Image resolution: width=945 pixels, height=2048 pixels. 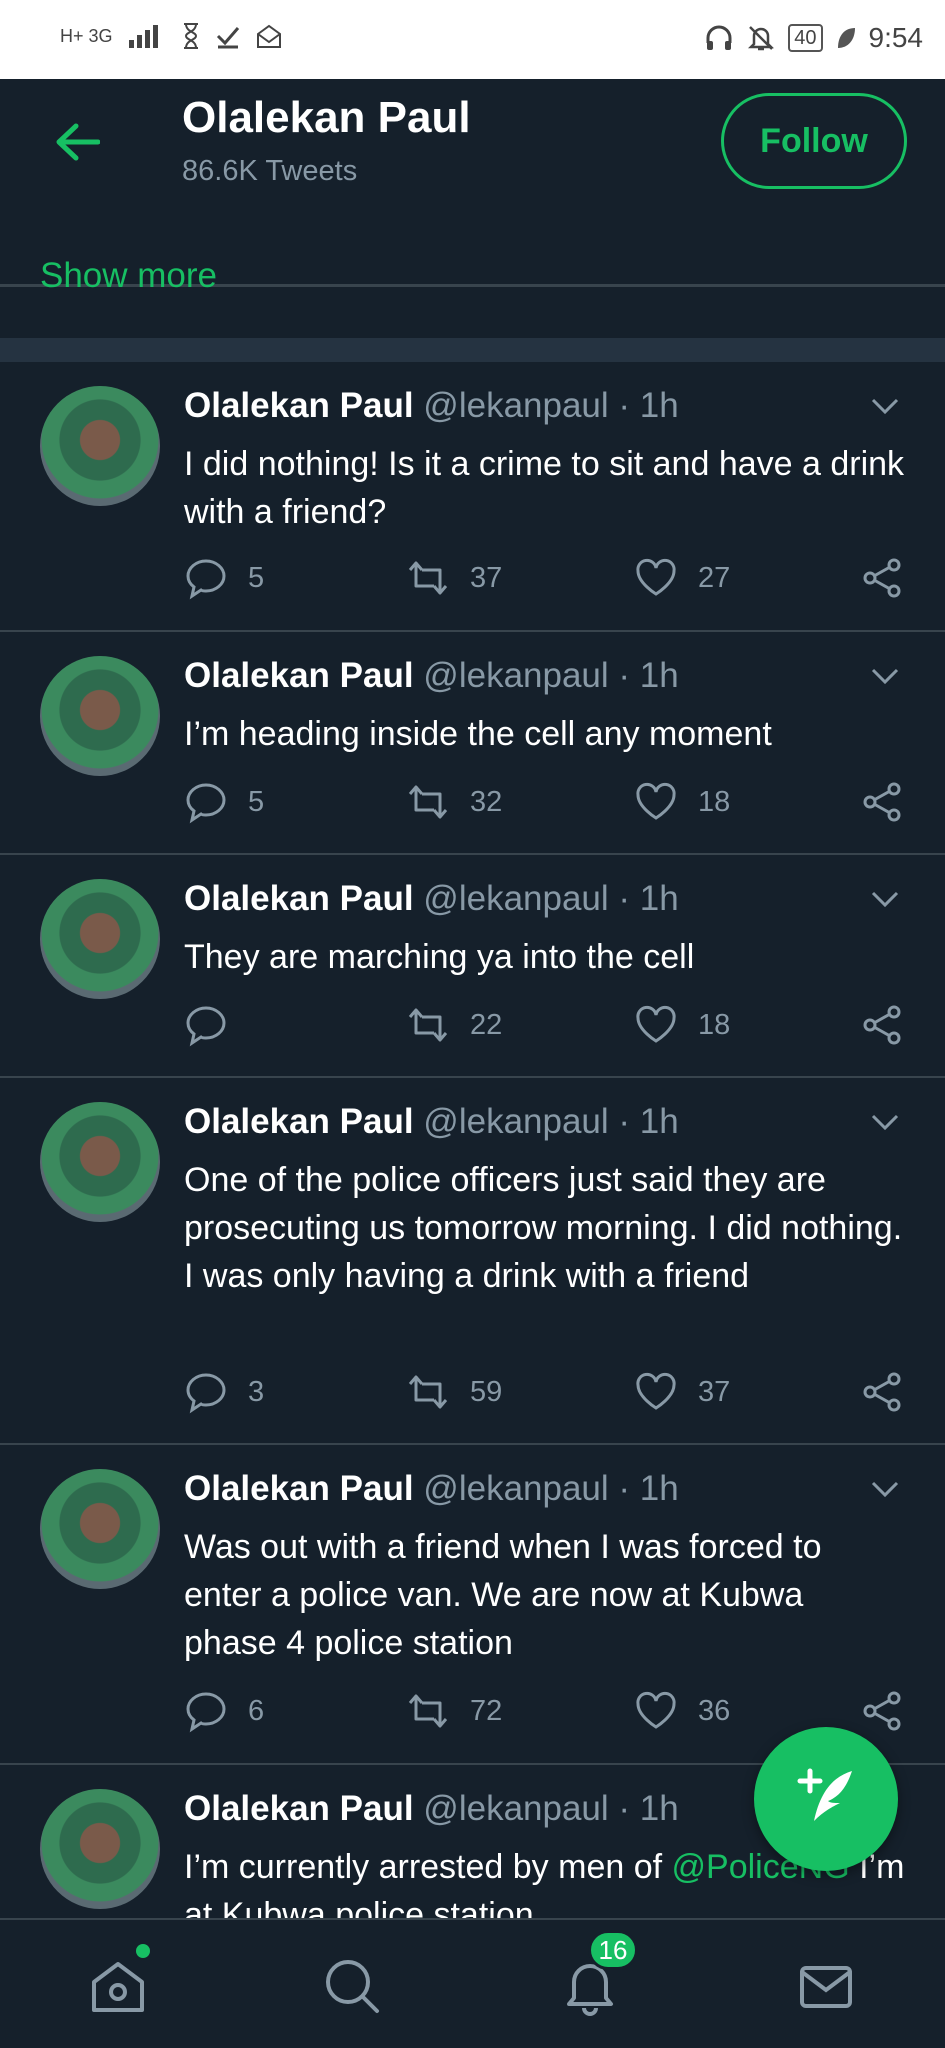 I want to click on tweet-actions: 5 37 27, so click(x=544, y=581).